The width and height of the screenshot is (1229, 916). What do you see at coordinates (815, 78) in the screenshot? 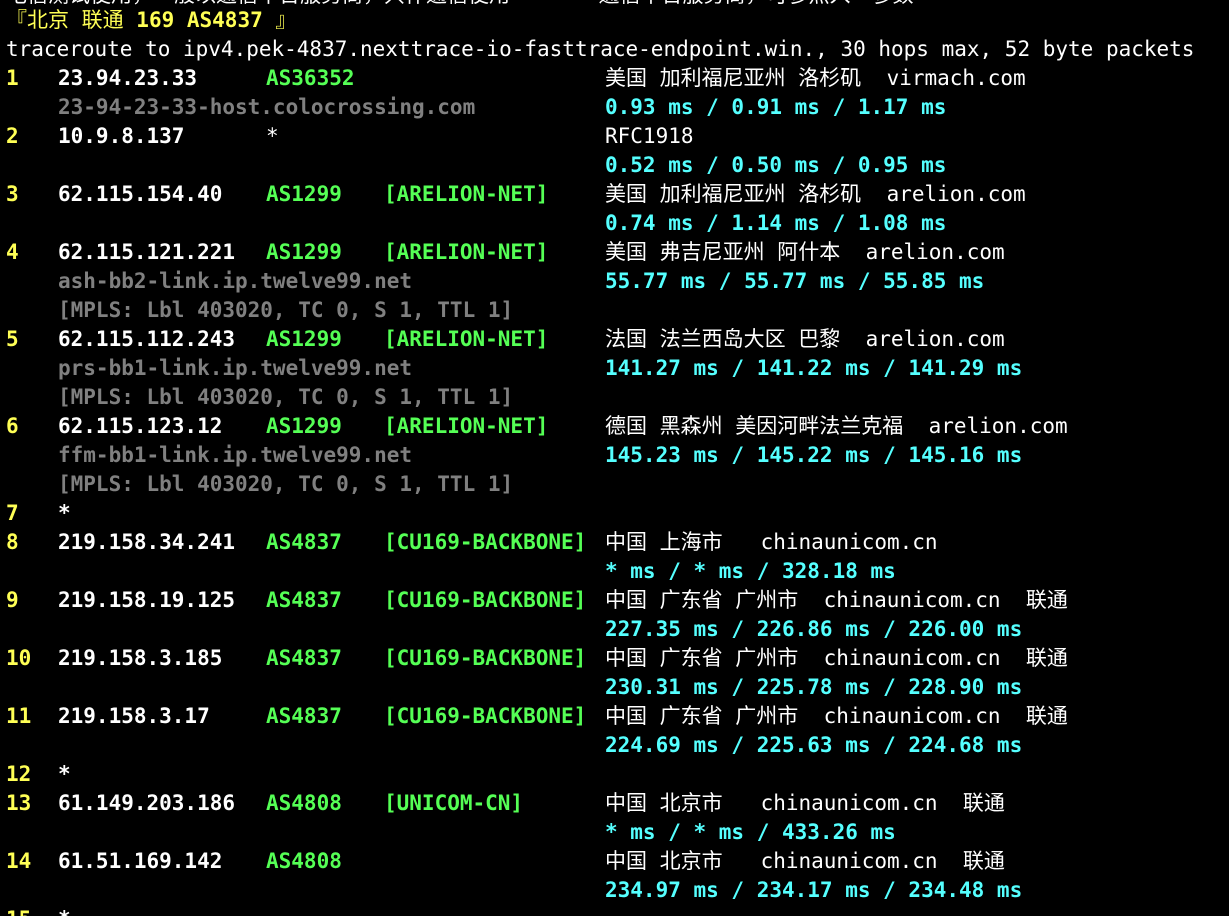
I see `hop-geo: 美国 加利福尼亚州 洛杉矶 virmach.com` at bounding box center [815, 78].